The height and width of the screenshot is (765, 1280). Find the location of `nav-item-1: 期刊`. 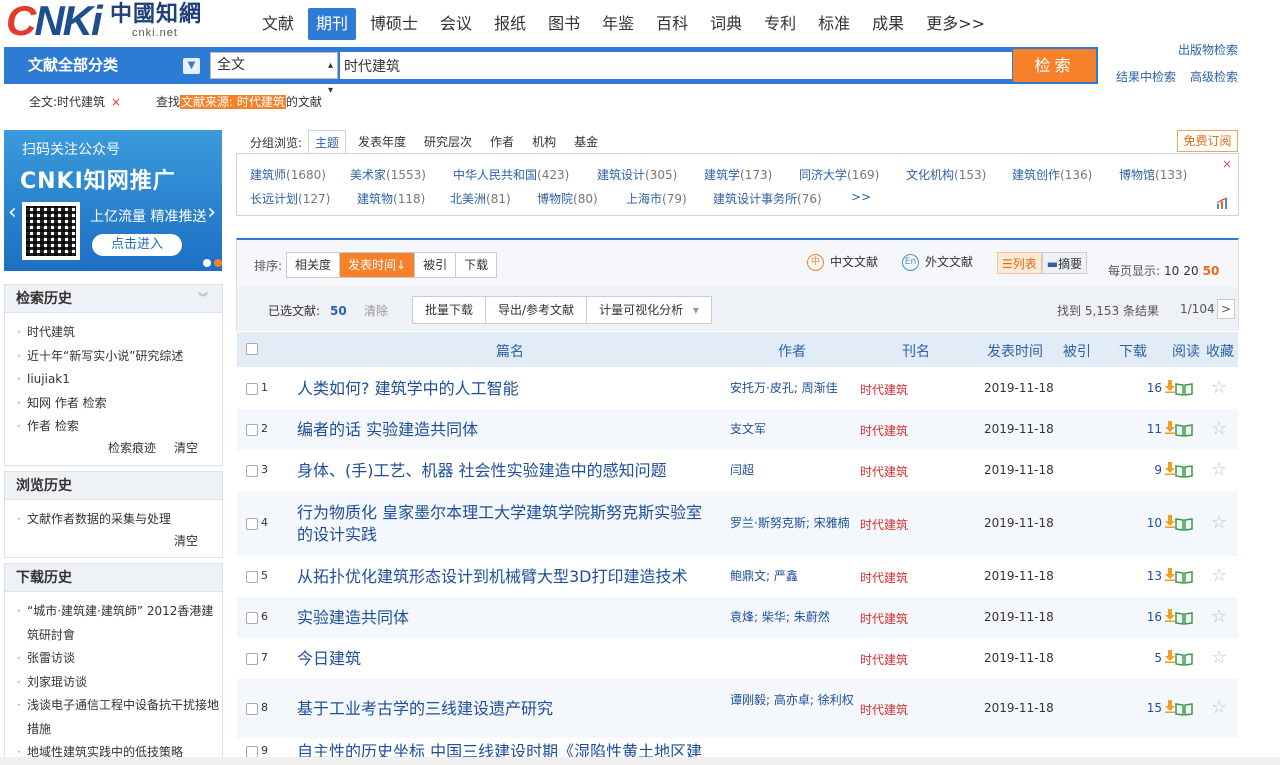

nav-item-1: 期刊 is located at coordinates (332, 24).